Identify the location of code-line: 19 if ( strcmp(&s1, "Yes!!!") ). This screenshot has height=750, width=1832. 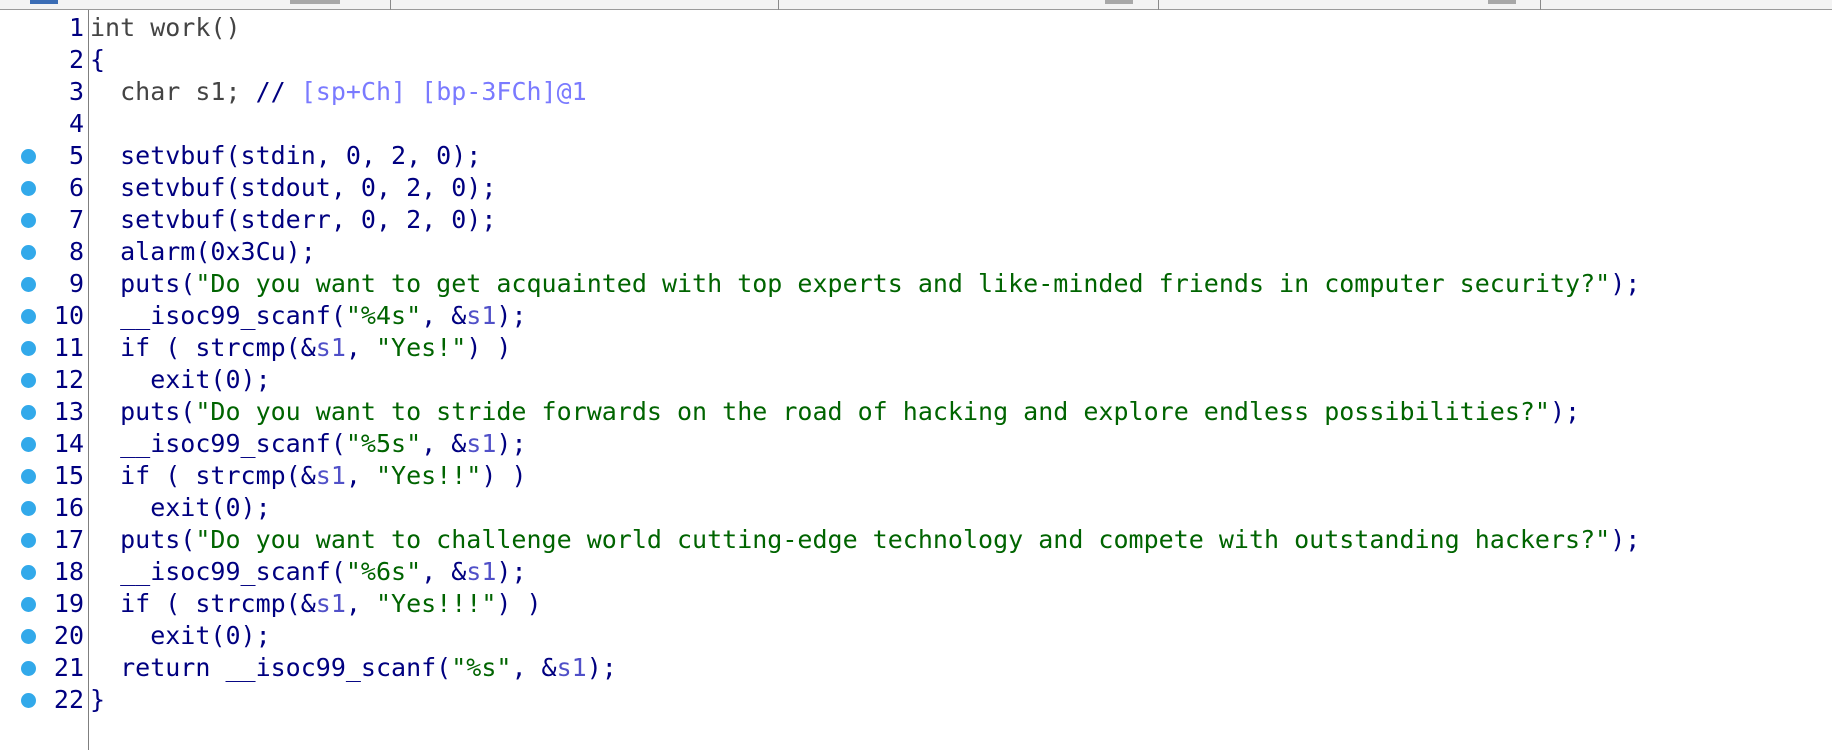
(916, 604).